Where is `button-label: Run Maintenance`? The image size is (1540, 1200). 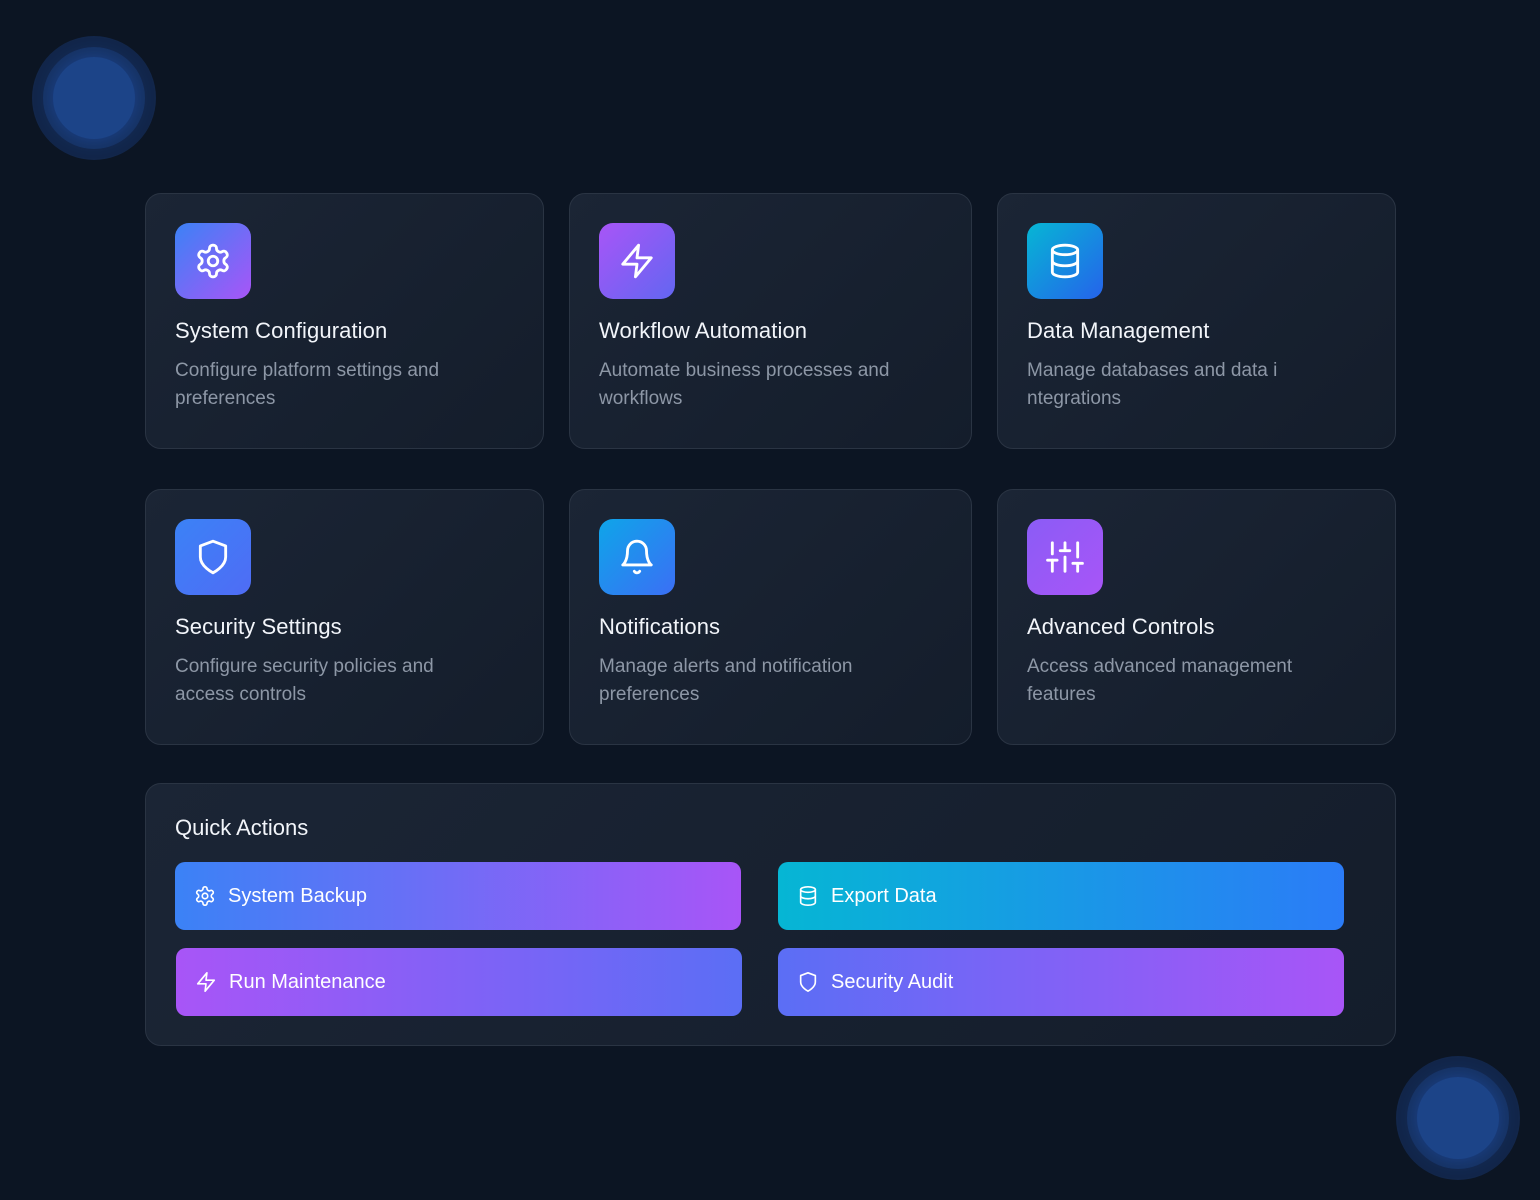 button-label: Run Maintenance is located at coordinates (307, 981).